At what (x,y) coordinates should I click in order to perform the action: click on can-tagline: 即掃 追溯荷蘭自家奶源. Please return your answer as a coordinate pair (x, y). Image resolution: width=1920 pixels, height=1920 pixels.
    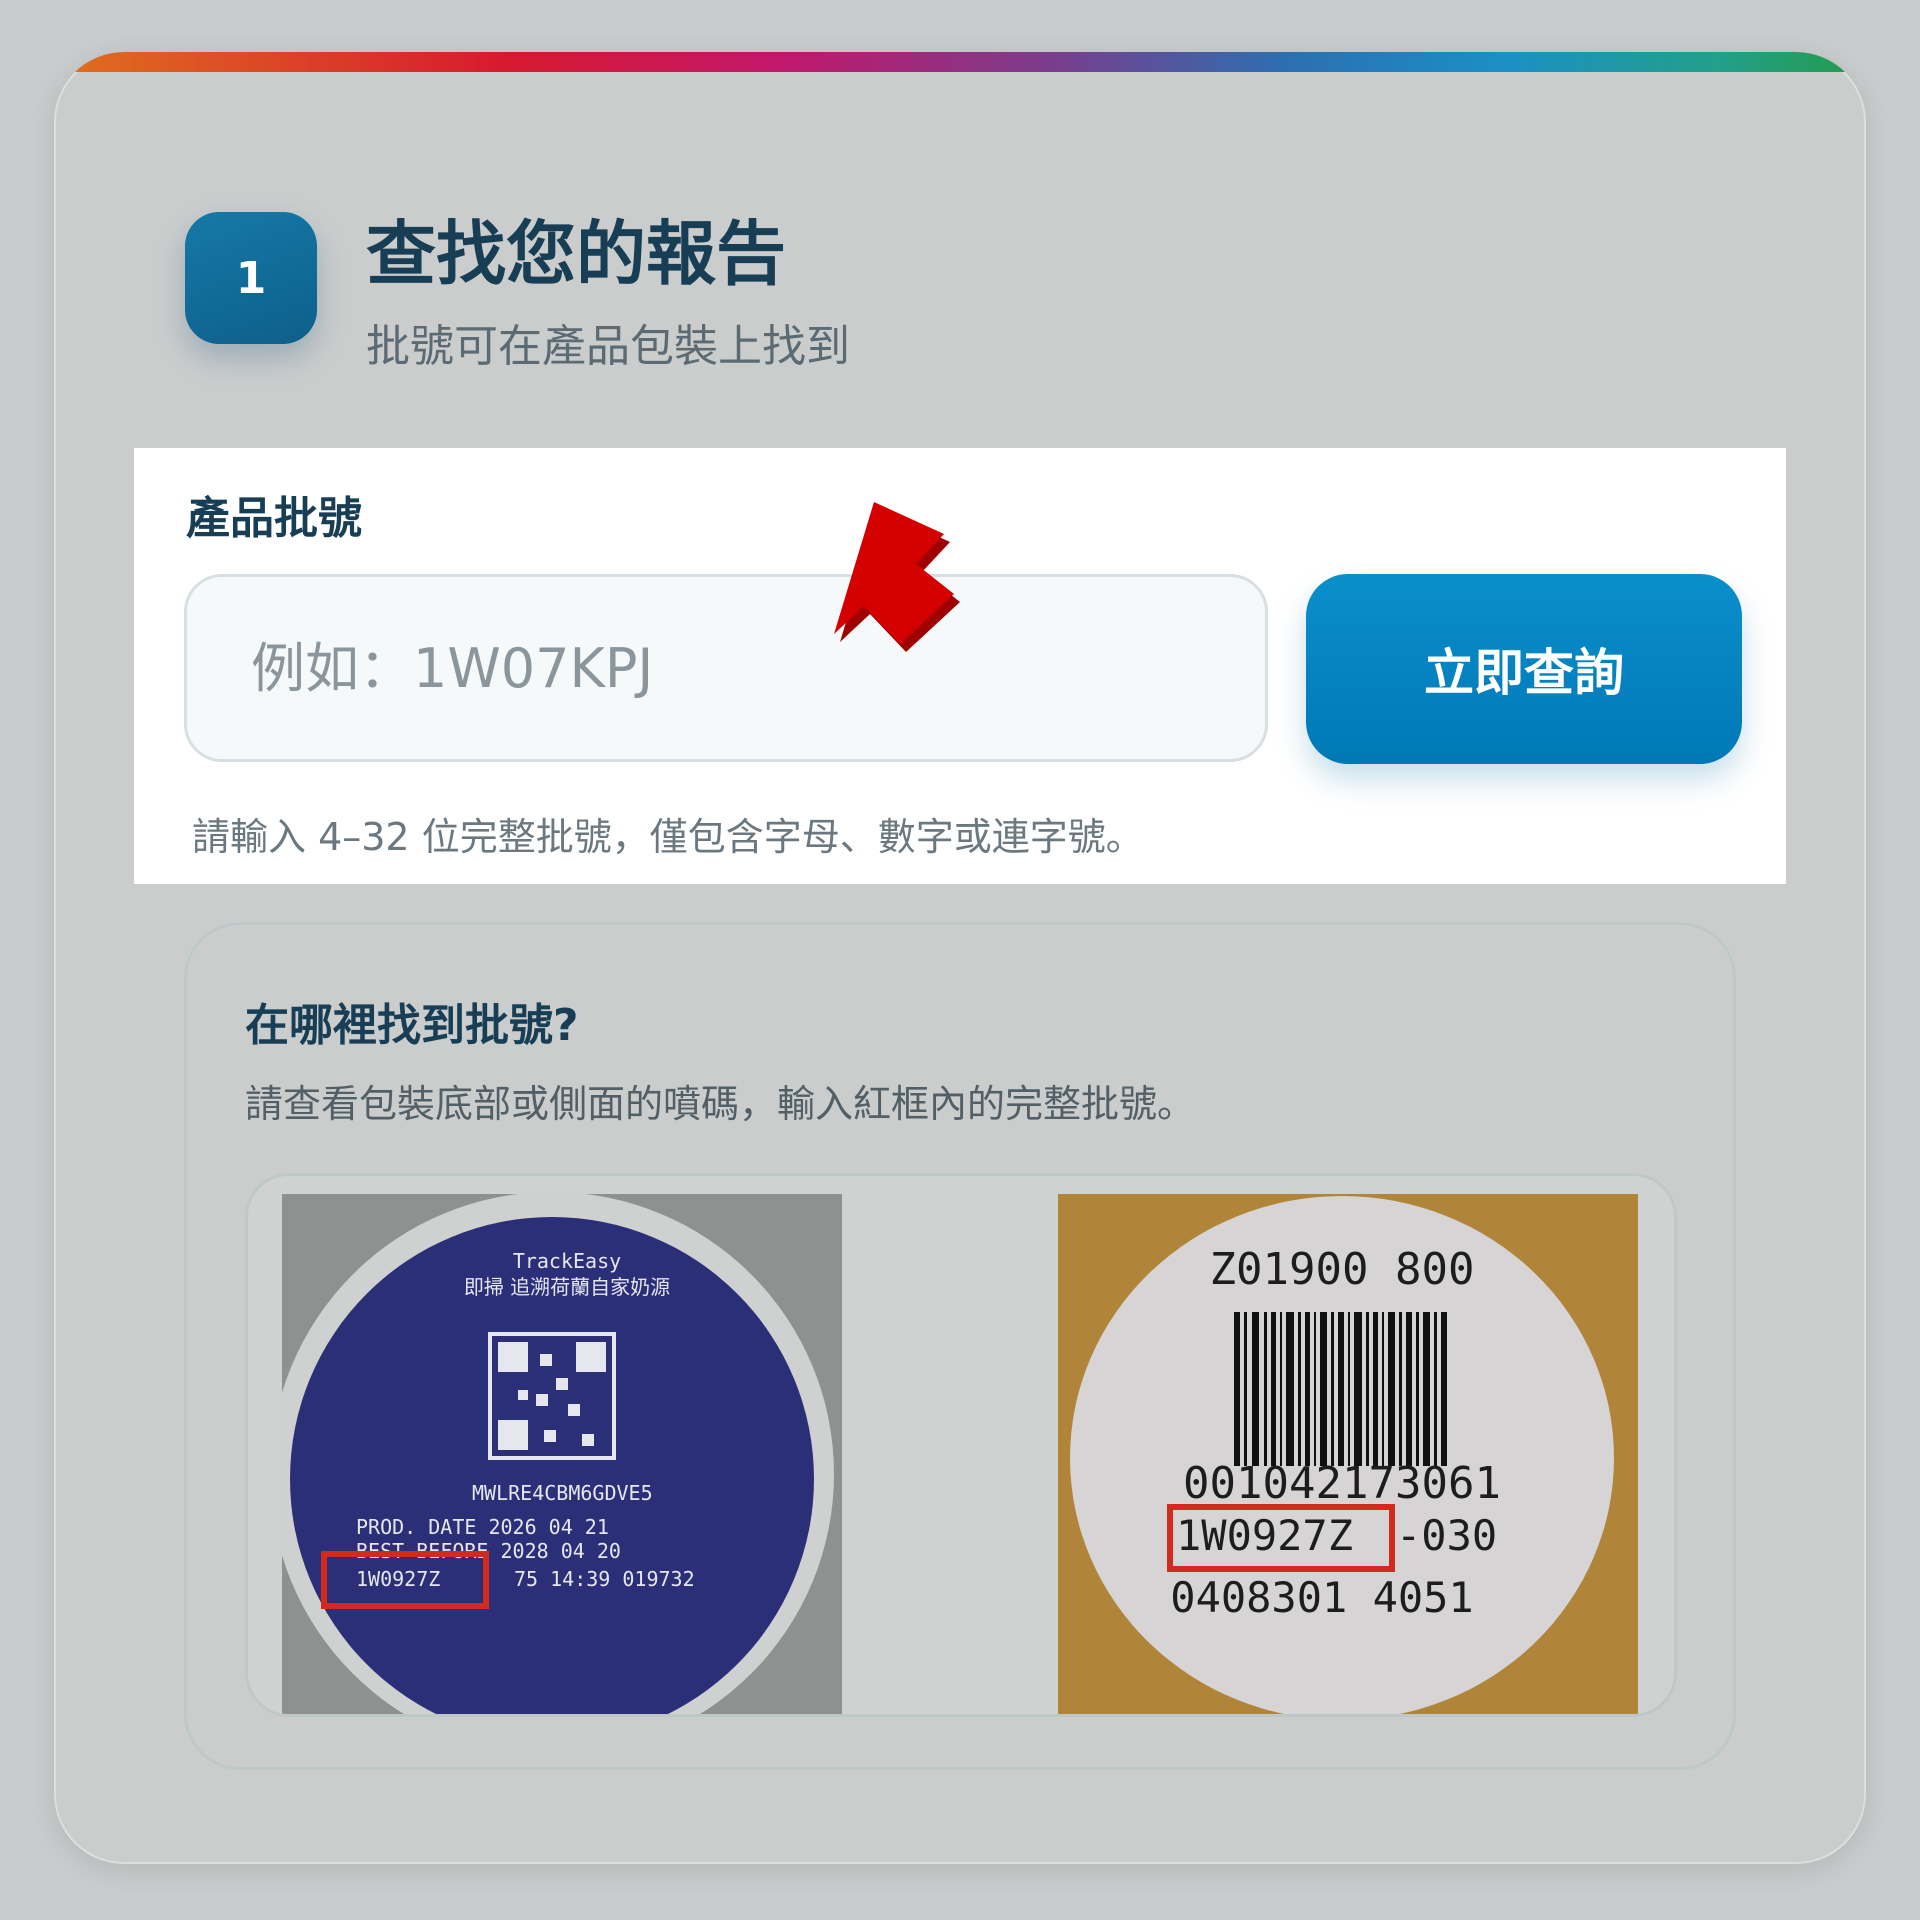
    Looking at the image, I should click on (567, 1287).